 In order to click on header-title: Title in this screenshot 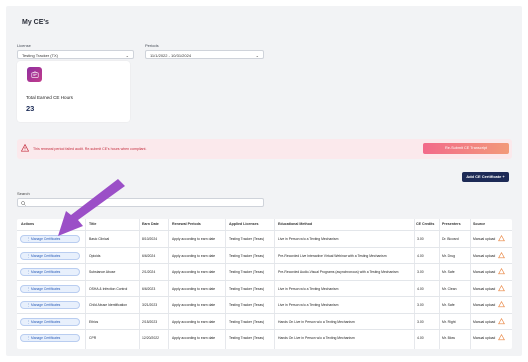, I will do `click(93, 224)`.